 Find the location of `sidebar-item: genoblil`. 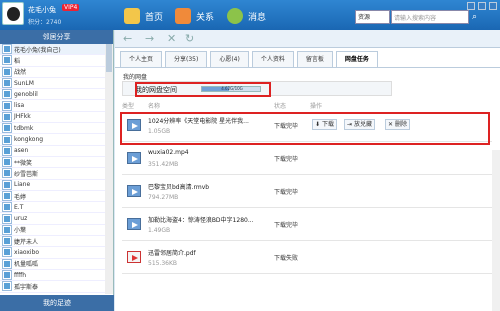

sidebar-item: genoblil is located at coordinates (53, 95).